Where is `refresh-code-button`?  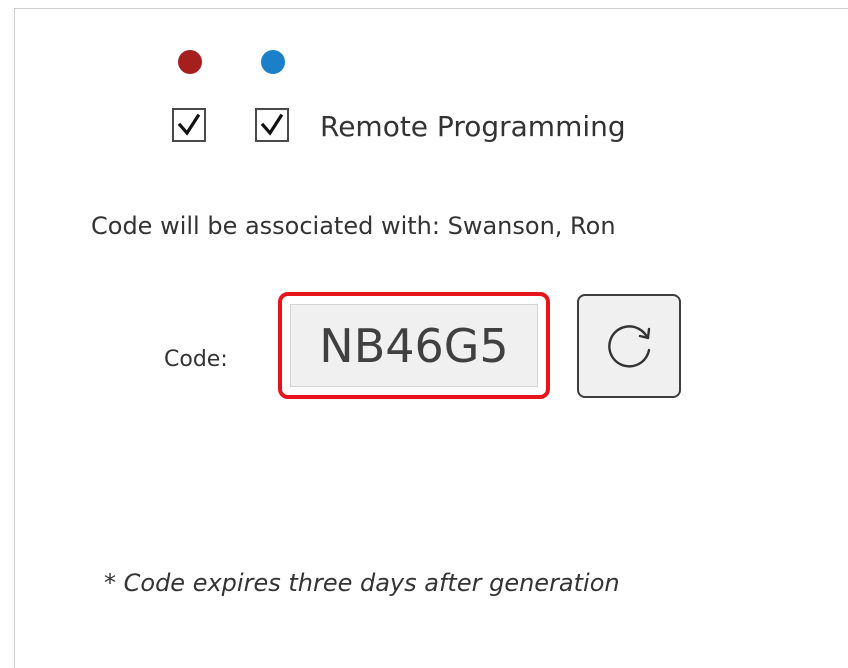
refresh-code-button is located at coordinates (629, 346).